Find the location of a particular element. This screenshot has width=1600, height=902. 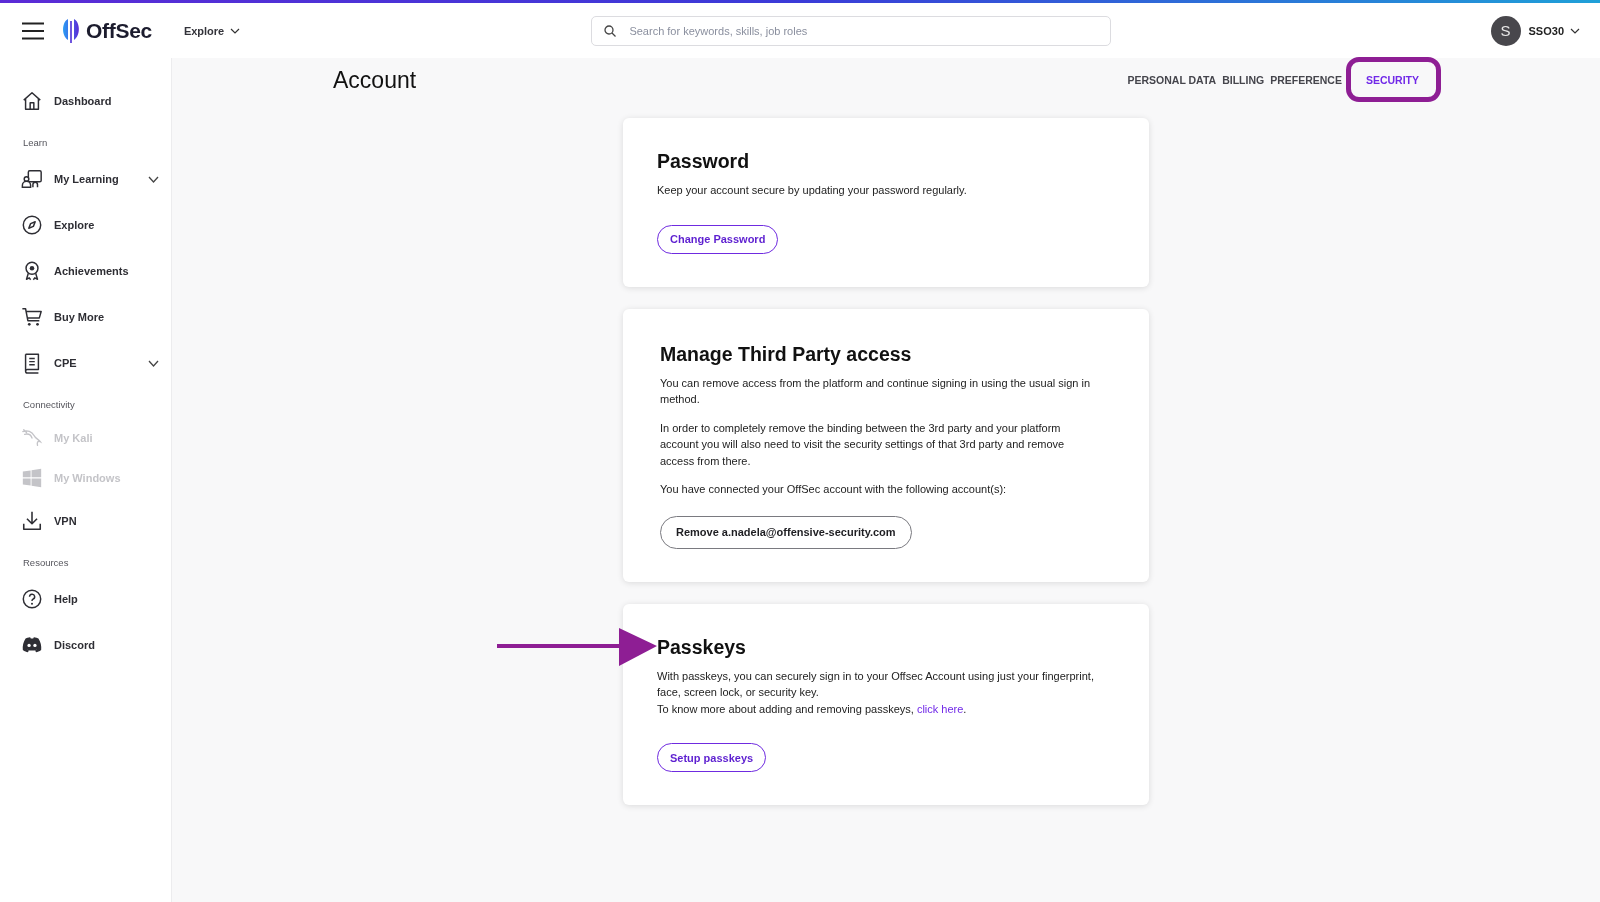

card-text: With passkeys, you can securely sign in to your Offsec Account using just your fingerprint, face, screen lock, or security key. is located at coordinates (876, 684).